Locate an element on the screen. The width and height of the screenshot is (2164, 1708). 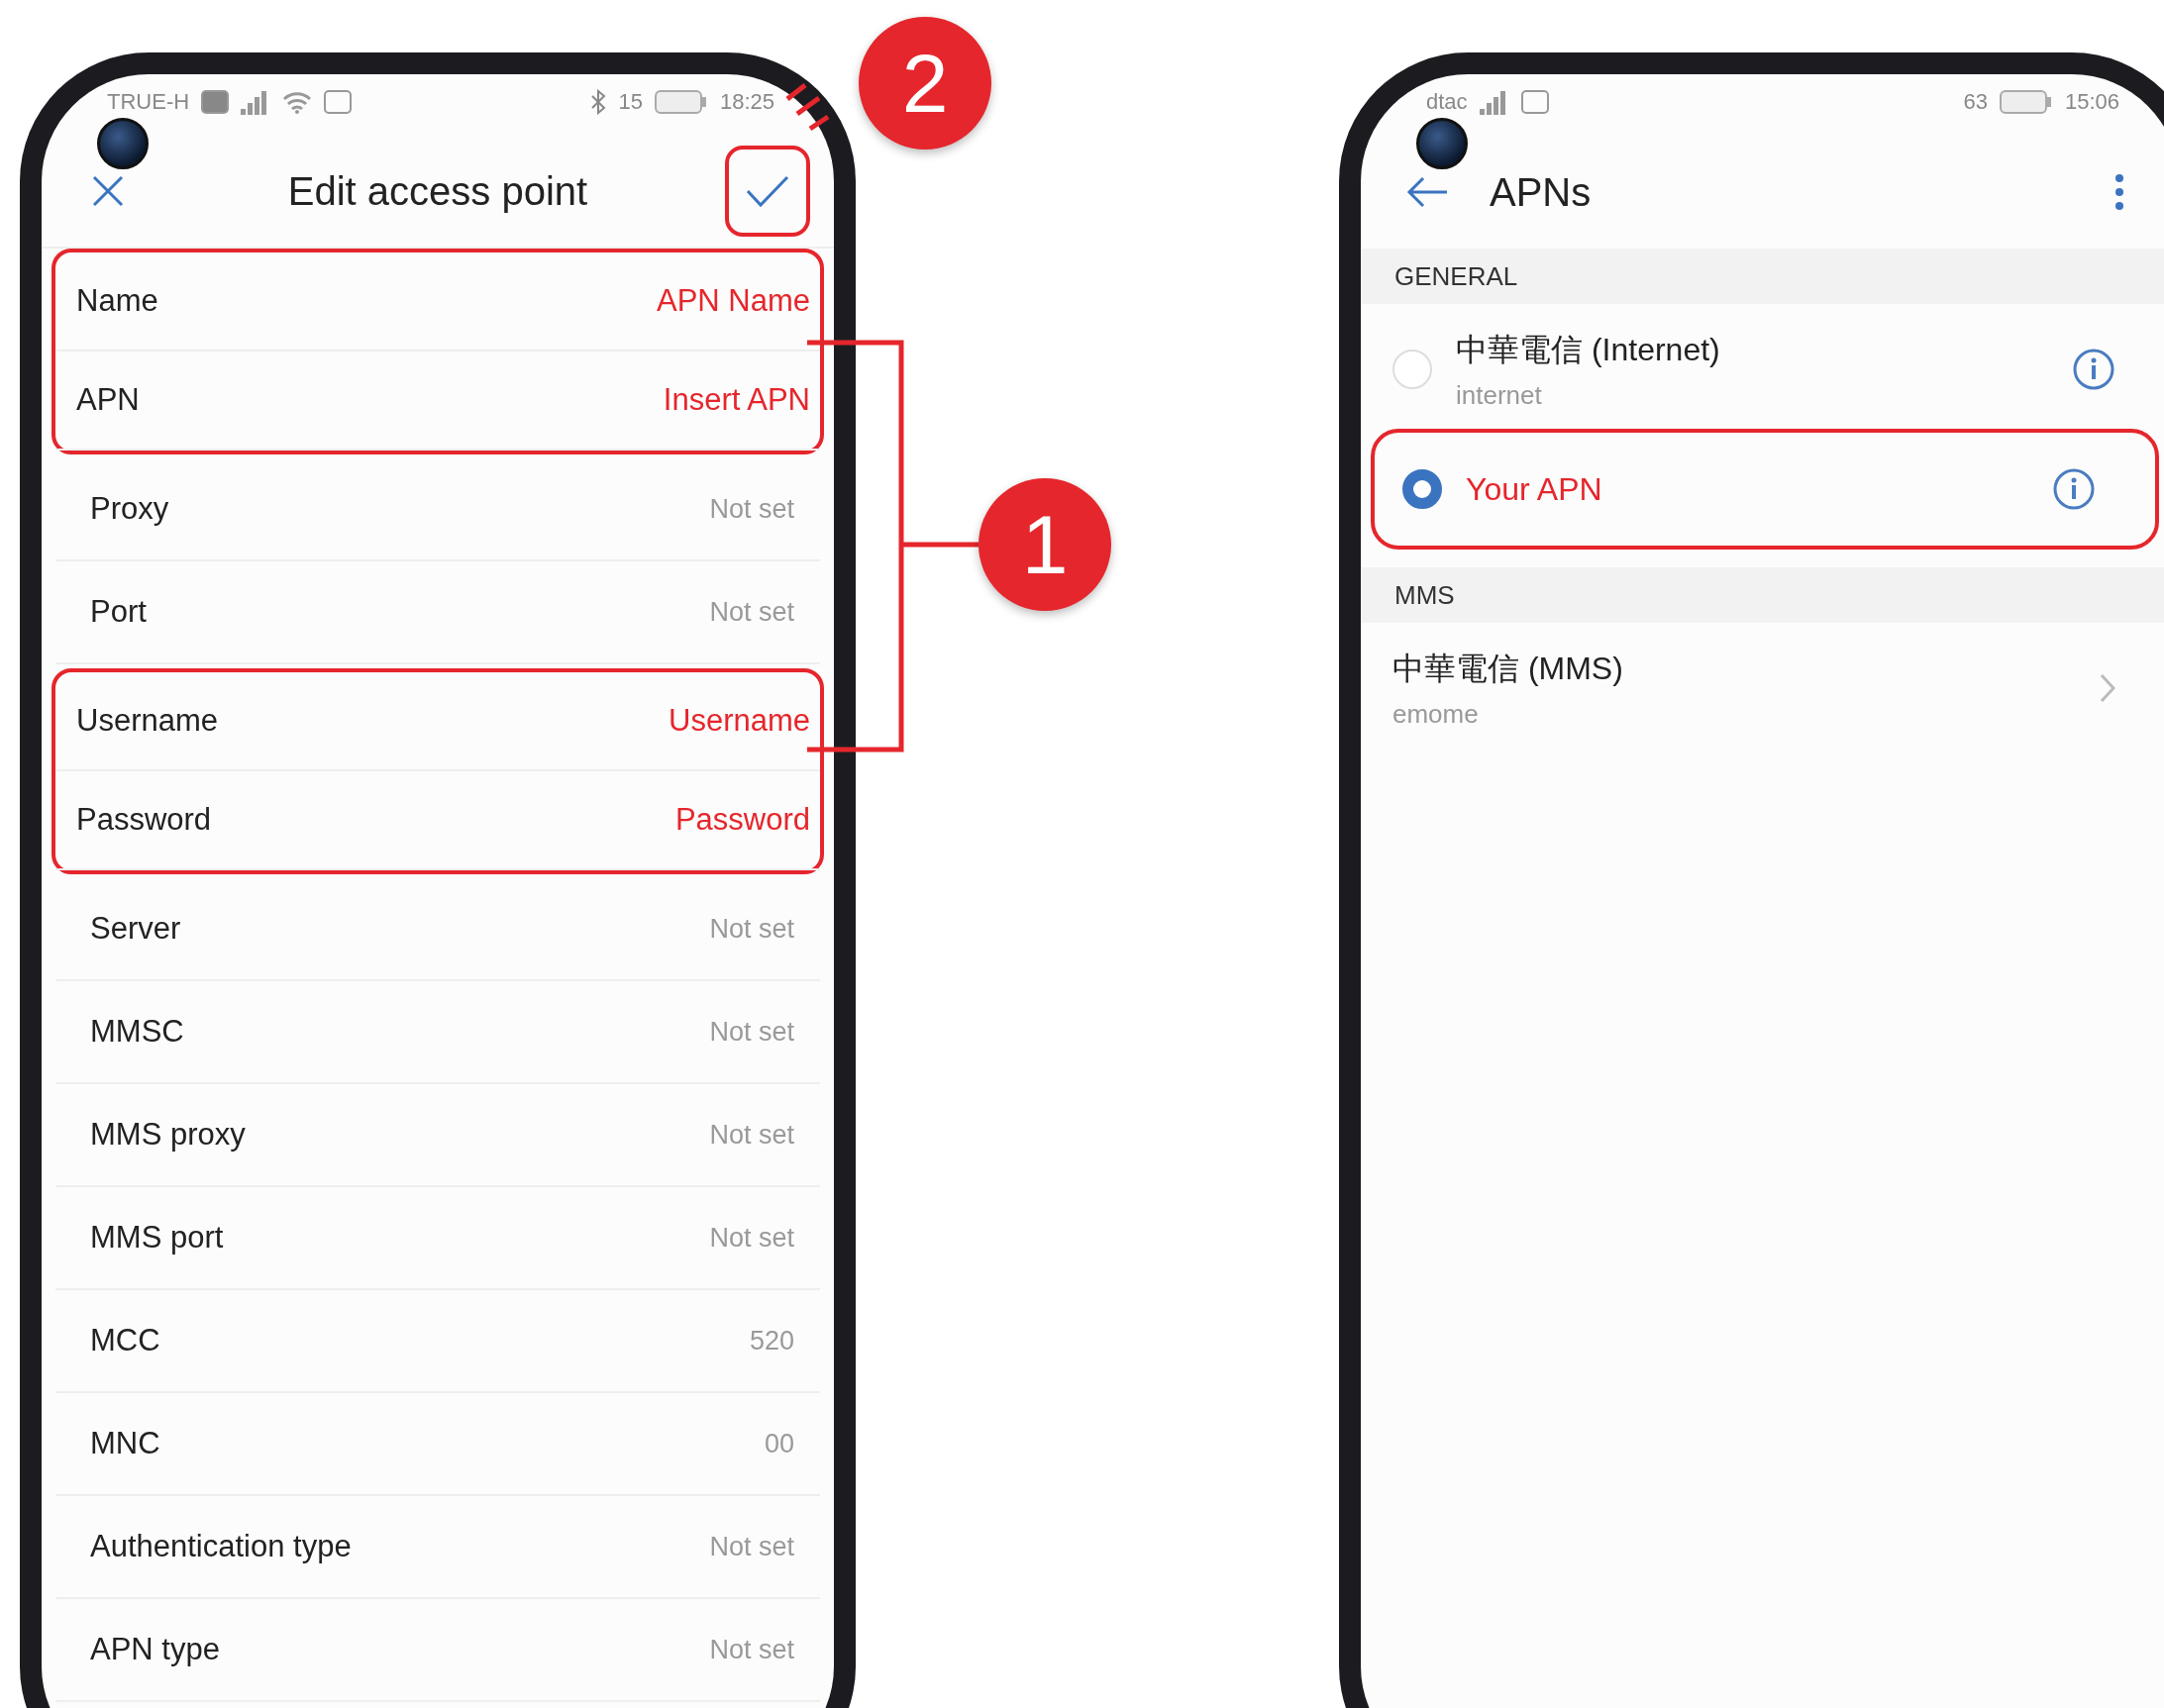
settings-row: MCC 520 is located at coordinates (437, 1341).